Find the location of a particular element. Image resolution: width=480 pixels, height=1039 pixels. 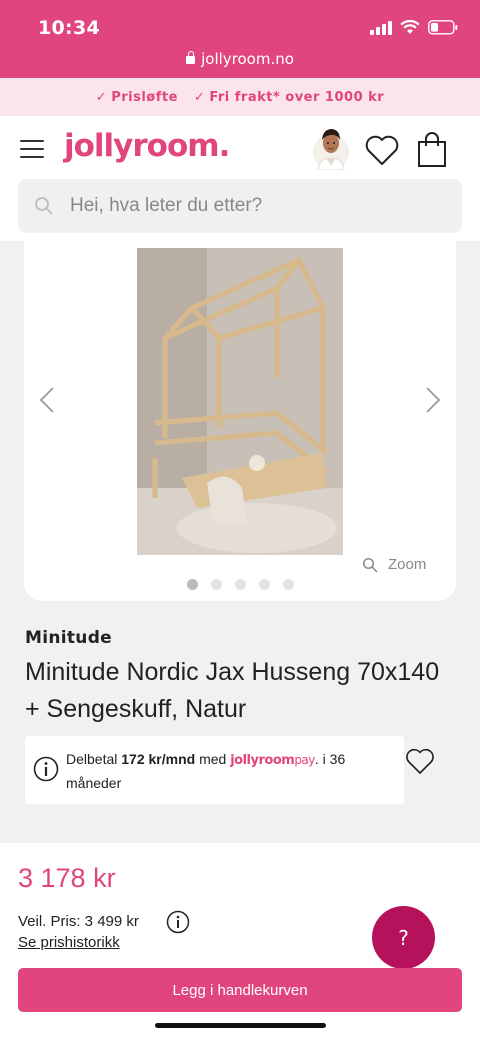

clock: 10:34 is located at coordinates (69, 28).